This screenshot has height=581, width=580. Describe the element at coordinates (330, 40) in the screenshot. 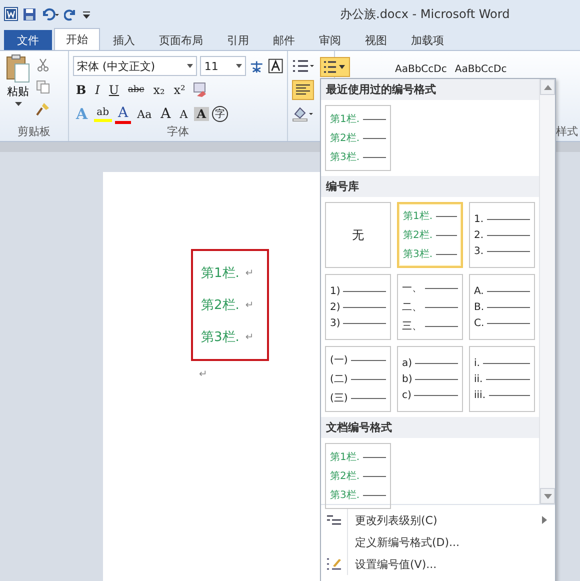

I see `ribbon-tab: 审阅` at that location.